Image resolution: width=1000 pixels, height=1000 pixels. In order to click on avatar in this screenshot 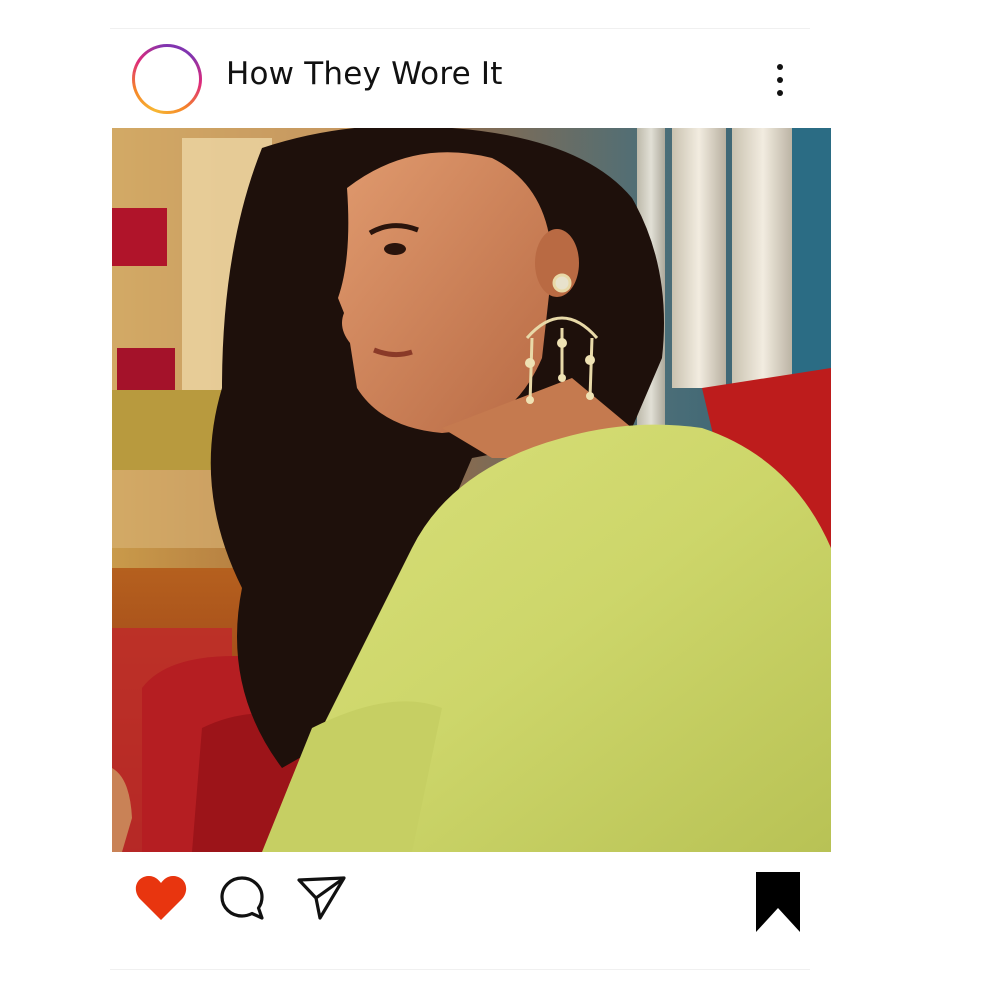, I will do `click(167, 79)`.